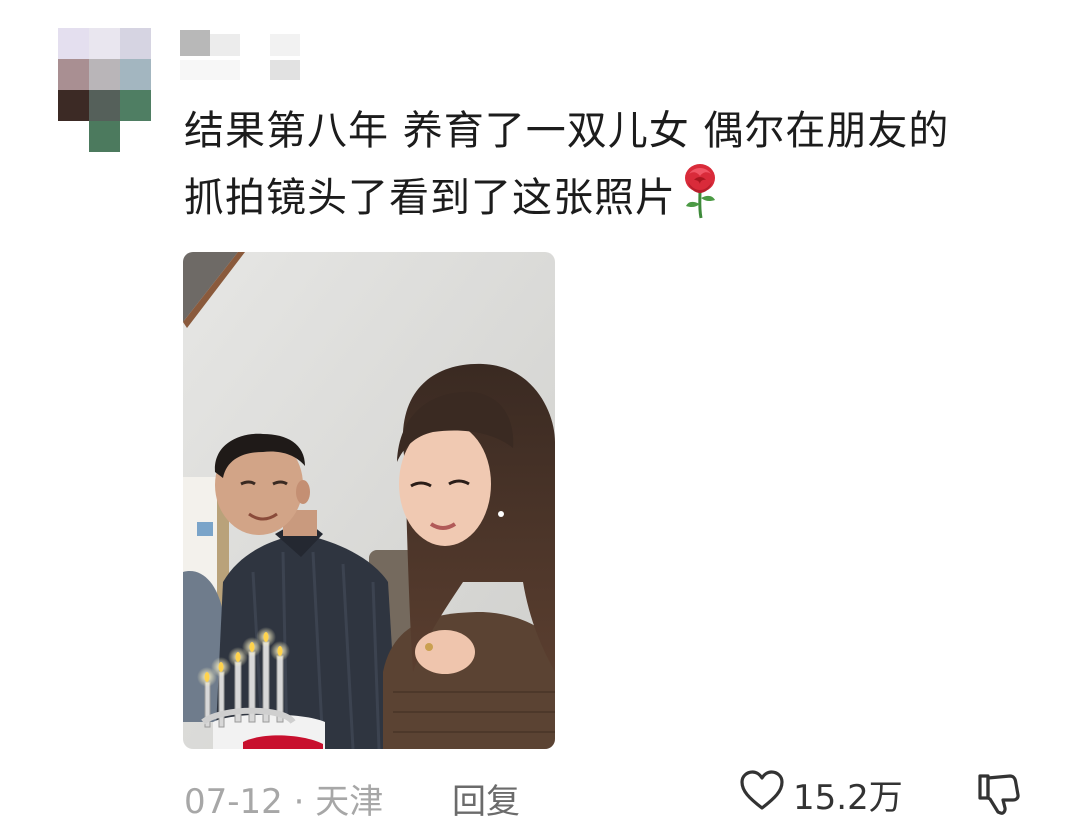 The image size is (1080, 822). Describe the element at coordinates (349, 802) in the screenshot. I see `comment-location: 天津` at that location.